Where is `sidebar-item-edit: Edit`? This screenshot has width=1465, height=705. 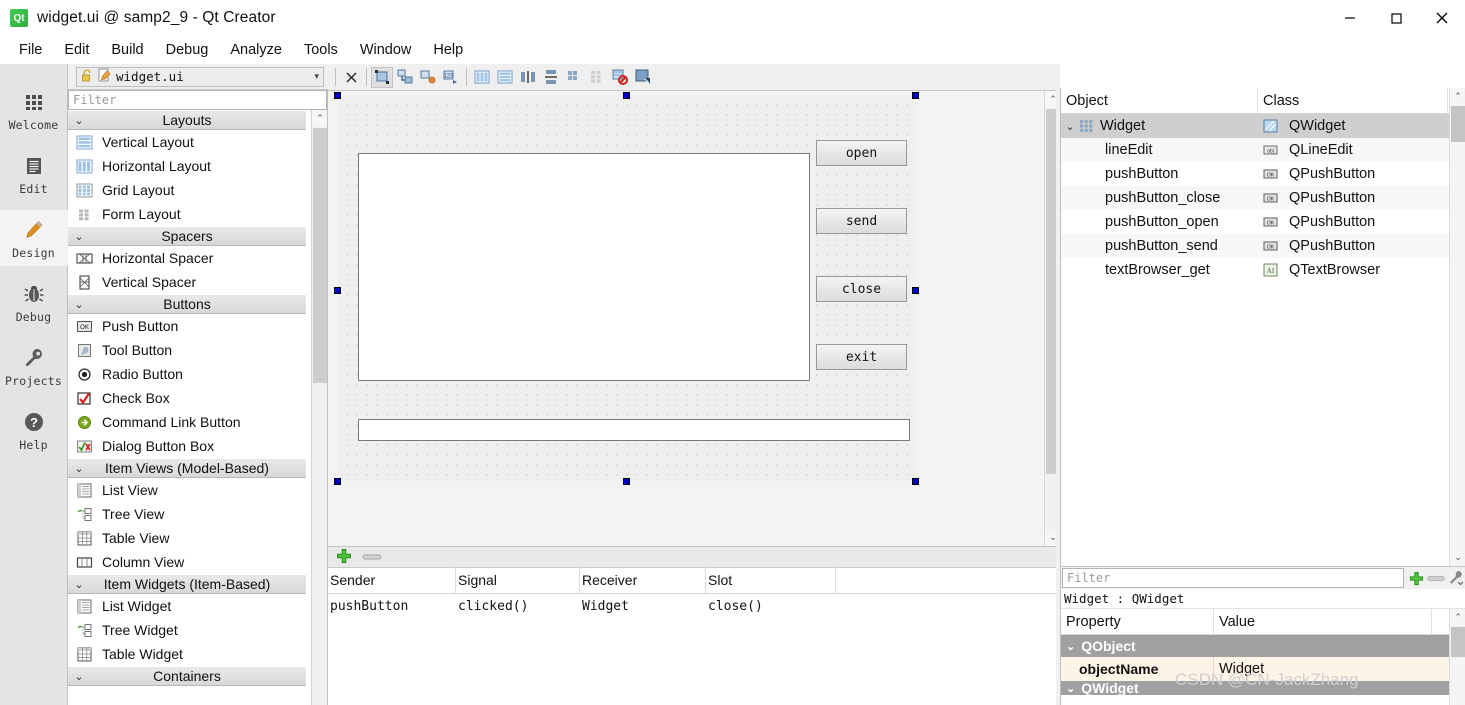
sidebar-item-edit: Edit is located at coordinates (34, 174).